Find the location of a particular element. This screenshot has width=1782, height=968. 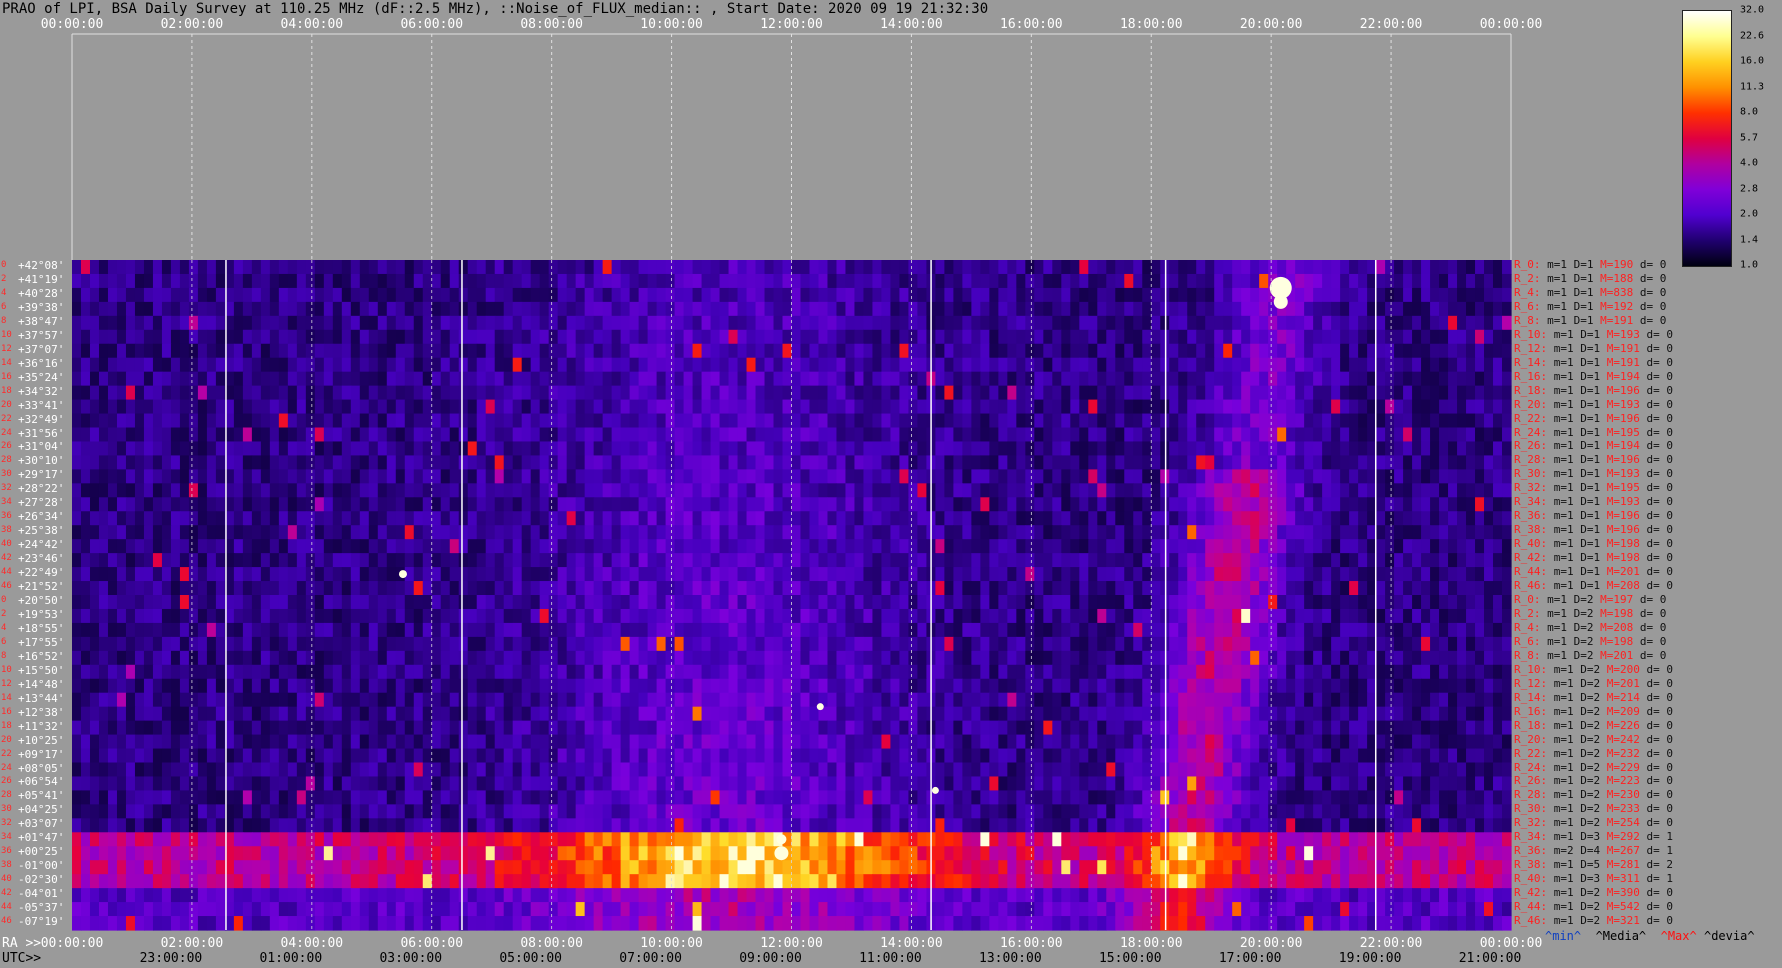

row-stat: R_26: m=1 D=1 M=194 d= 0 is located at coordinates (1593, 446).